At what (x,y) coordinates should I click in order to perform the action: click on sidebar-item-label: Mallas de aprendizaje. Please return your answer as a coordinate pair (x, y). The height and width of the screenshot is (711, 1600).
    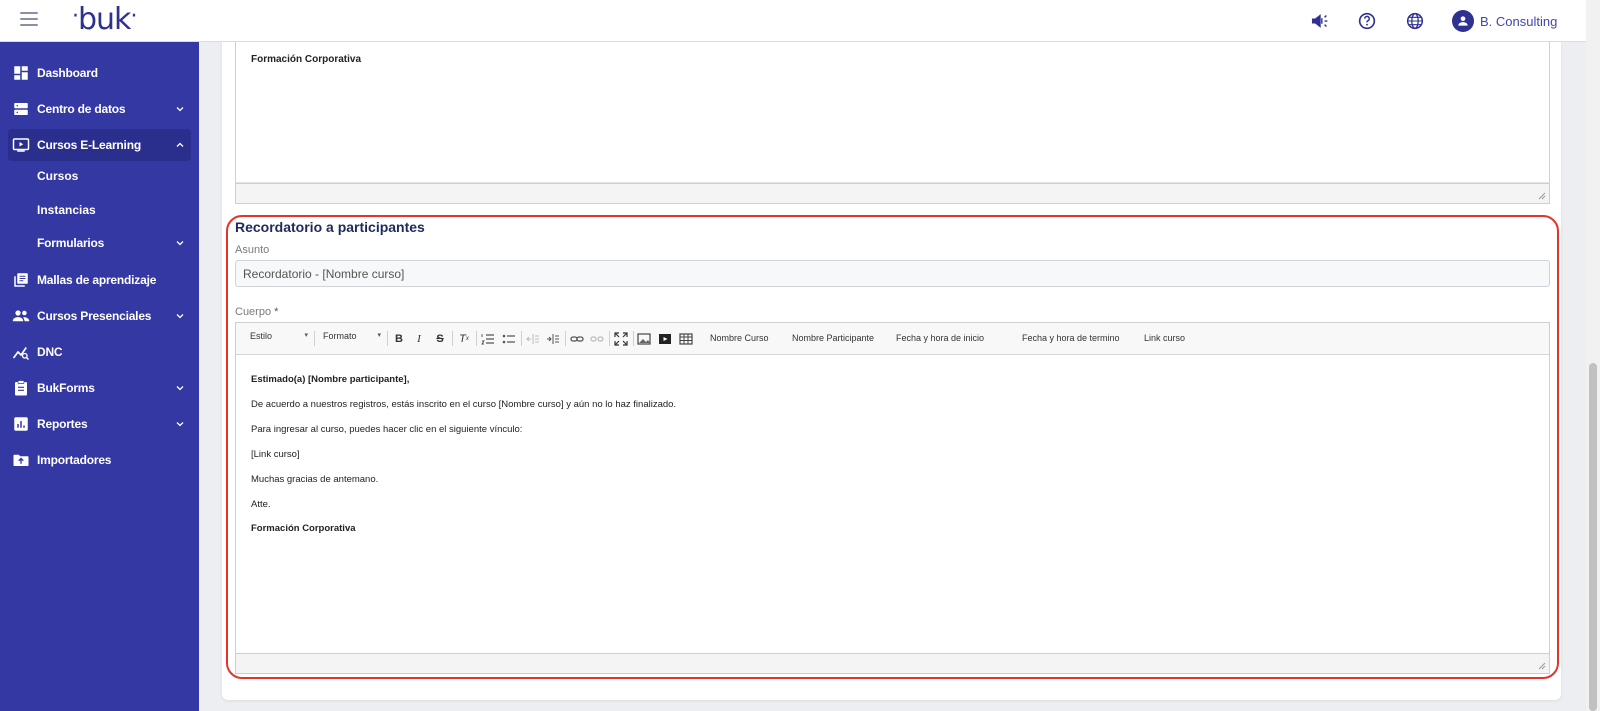
    Looking at the image, I should click on (97, 280).